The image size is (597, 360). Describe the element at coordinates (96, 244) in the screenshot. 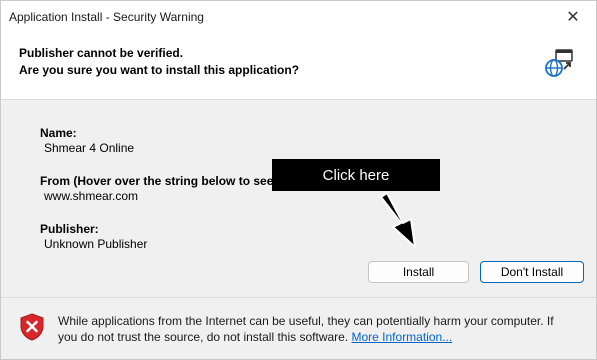

I see `publisher-value: Unknown Publisher` at that location.